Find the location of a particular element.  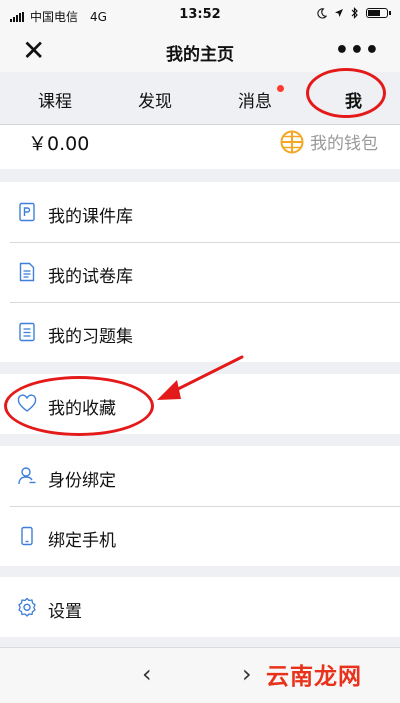

status-right is located at coordinates (353, 13).